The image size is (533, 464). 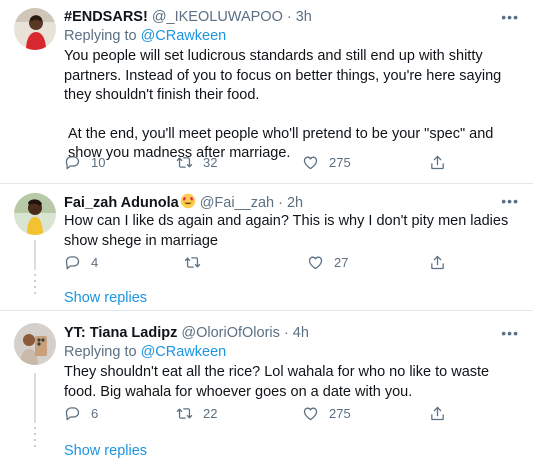 I want to click on reply-count: 10, so click(x=98, y=162).